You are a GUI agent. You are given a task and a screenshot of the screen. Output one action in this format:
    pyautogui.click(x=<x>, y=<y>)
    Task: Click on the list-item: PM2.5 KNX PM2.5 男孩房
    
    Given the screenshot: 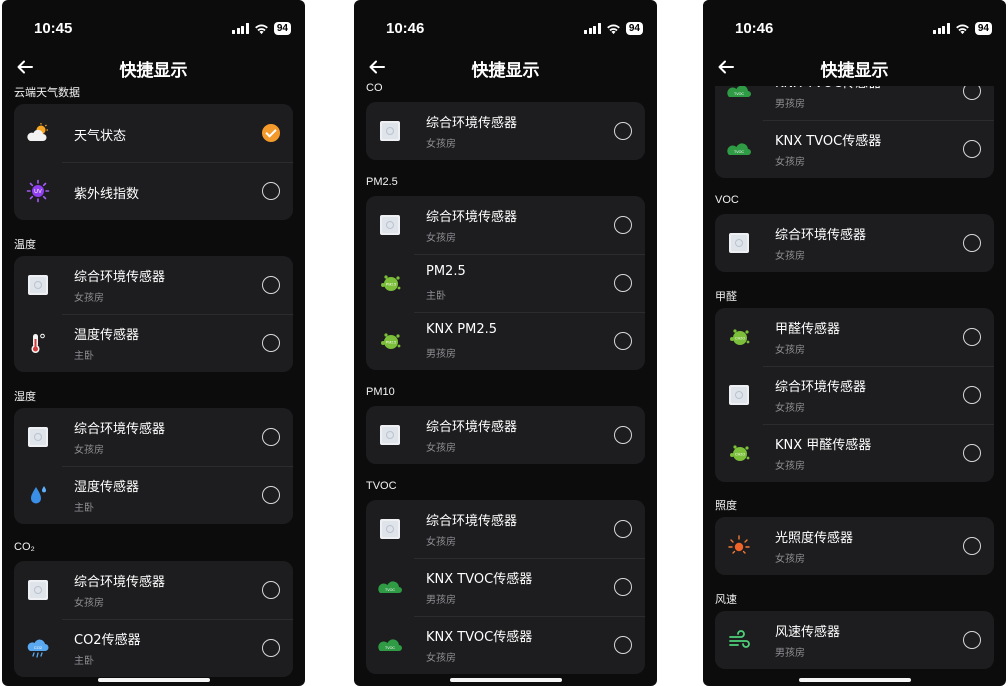 What is the action you would take?
    pyautogui.click(x=505, y=341)
    